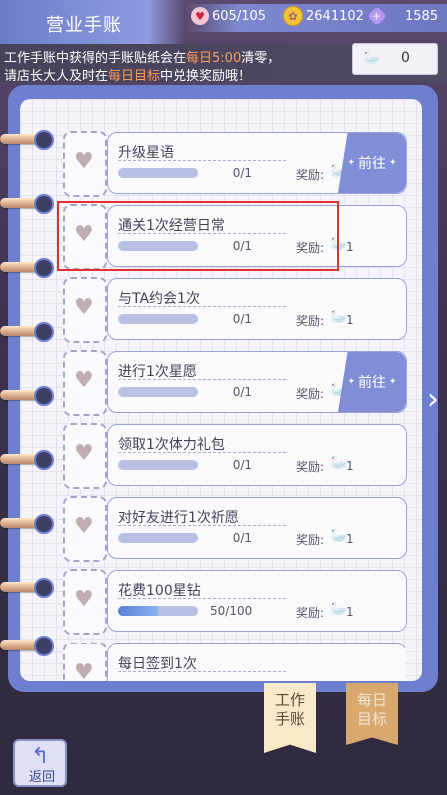  I want to click on task-row: ♥ 对好友进行1次祈愿 0/1 奖励: 🦢 1, so click(235, 529).